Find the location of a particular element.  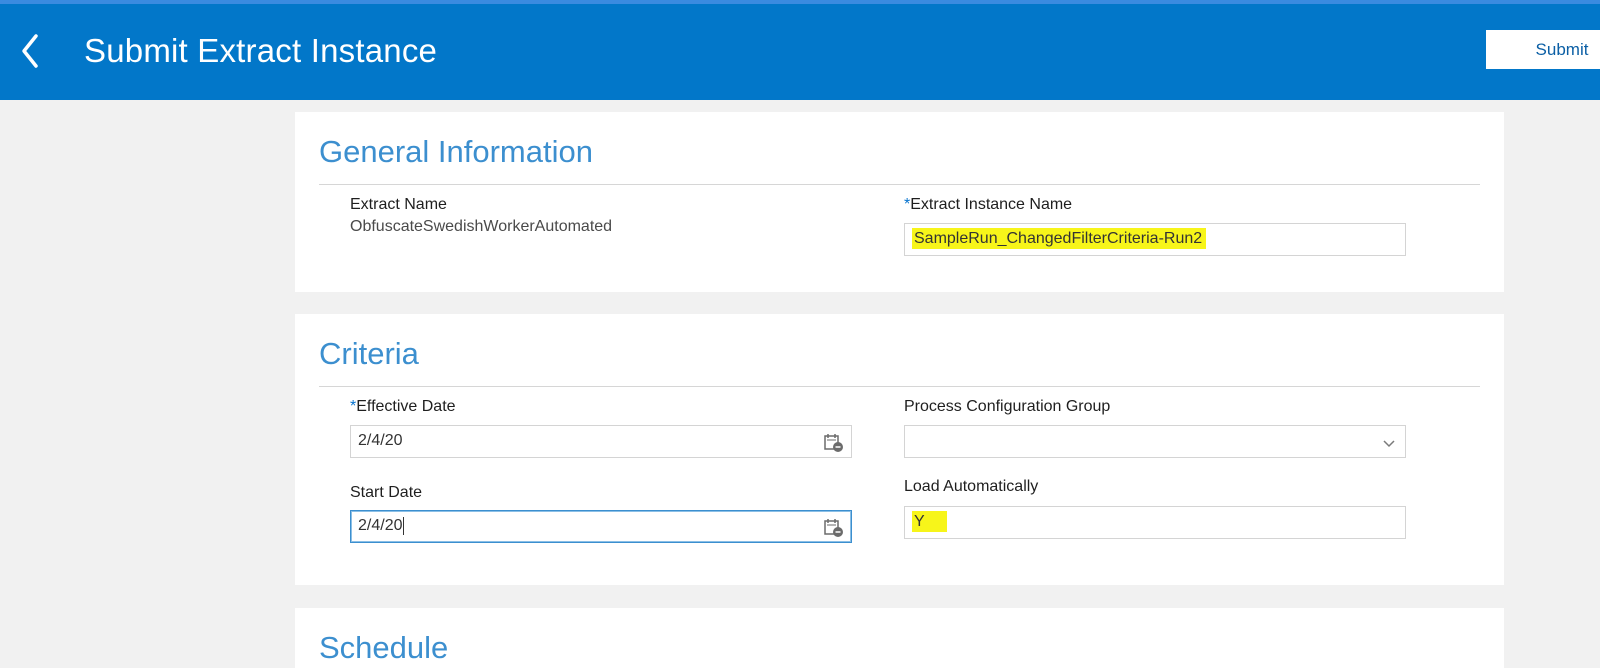

extract-instance-name-label-text: Extract Instance Name is located at coordinates (991, 204).